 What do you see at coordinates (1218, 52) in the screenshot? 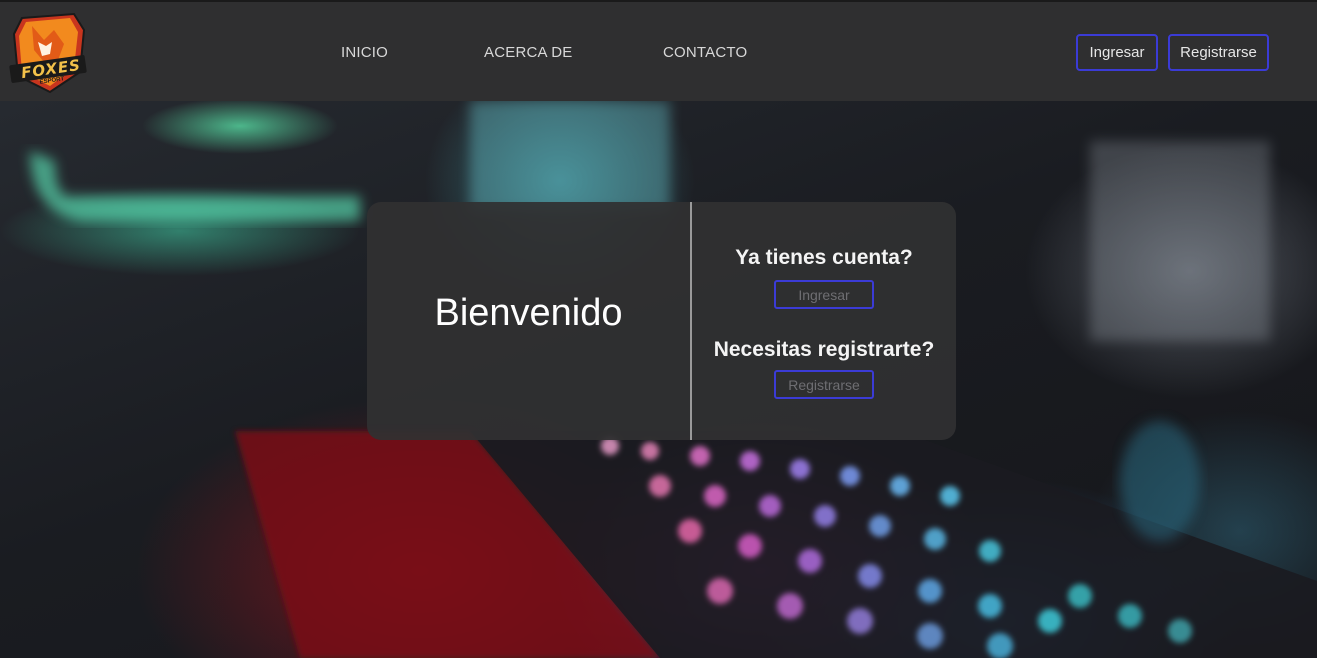
I see `nav-register-button: Registrarse` at bounding box center [1218, 52].